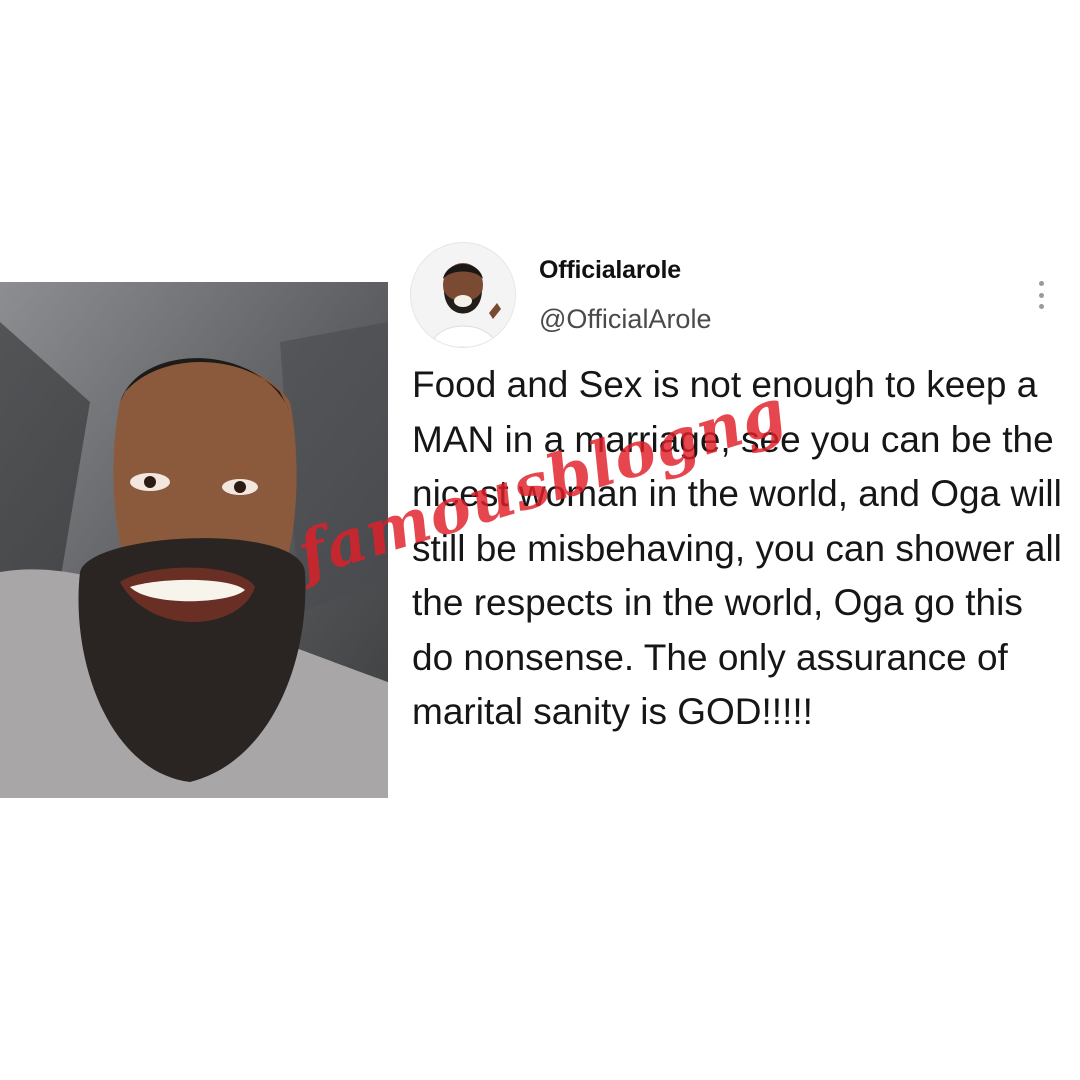 This screenshot has height=1080, width=1080. I want to click on user-handle: @OfficialArole, so click(625, 319).